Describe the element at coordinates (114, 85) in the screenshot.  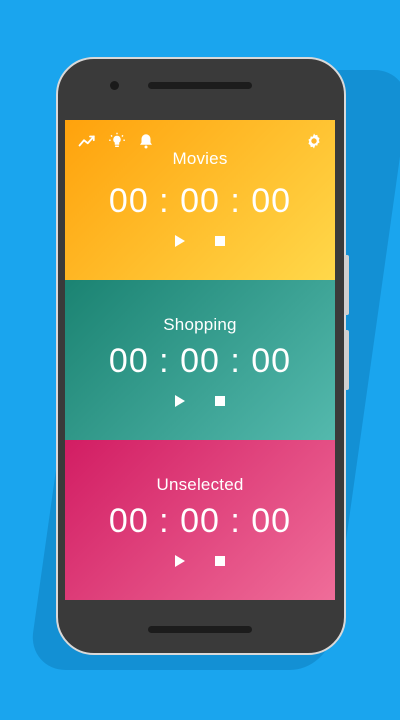
I see `front-camera` at that location.